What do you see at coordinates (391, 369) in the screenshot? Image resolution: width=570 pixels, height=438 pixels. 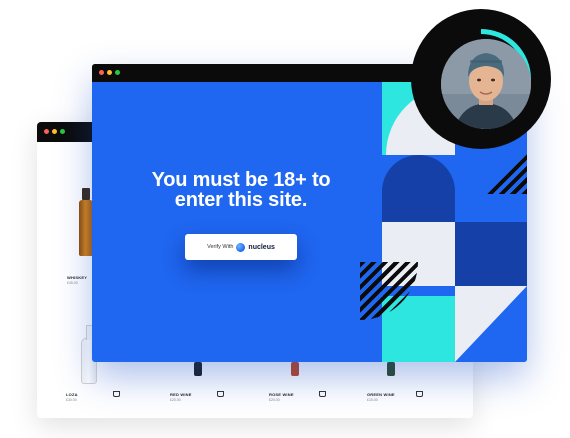 I see `green-wine-bottle-image` at bounding box center [391, 369].